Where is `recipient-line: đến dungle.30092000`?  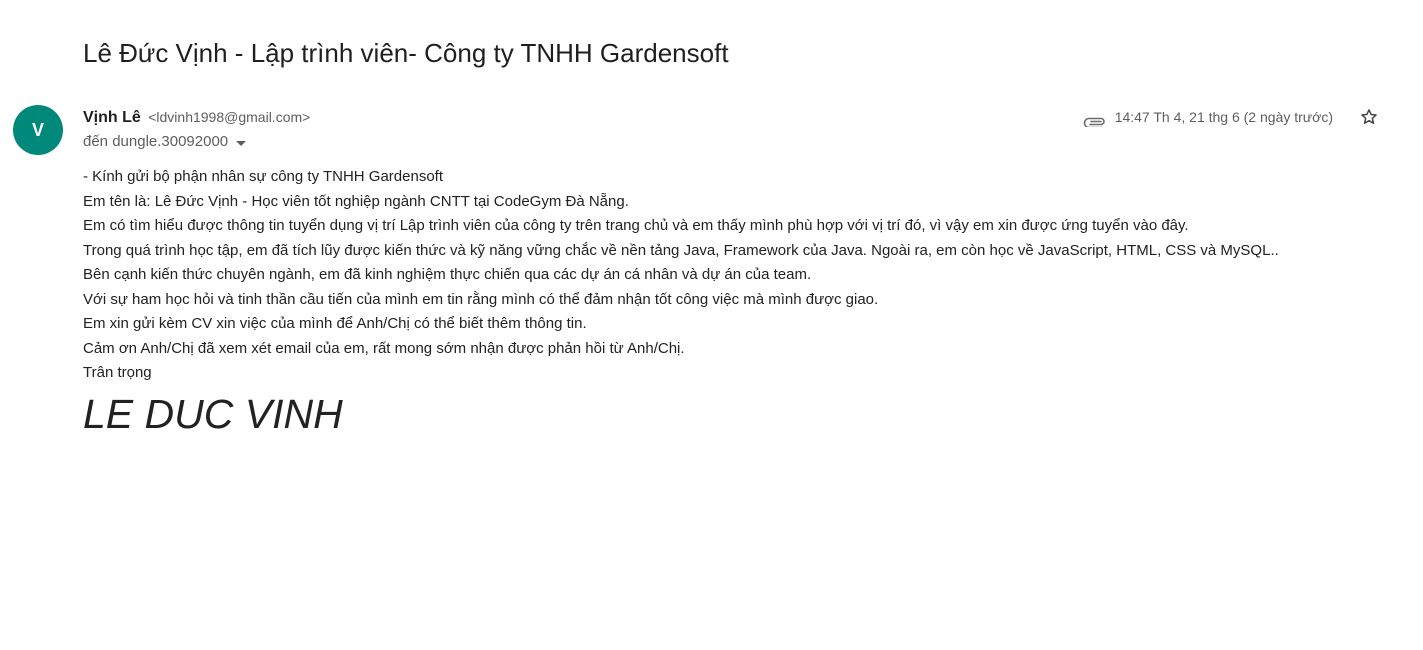 recipient-line: đến dungle.30092000 is located at coordinates (165, 142).